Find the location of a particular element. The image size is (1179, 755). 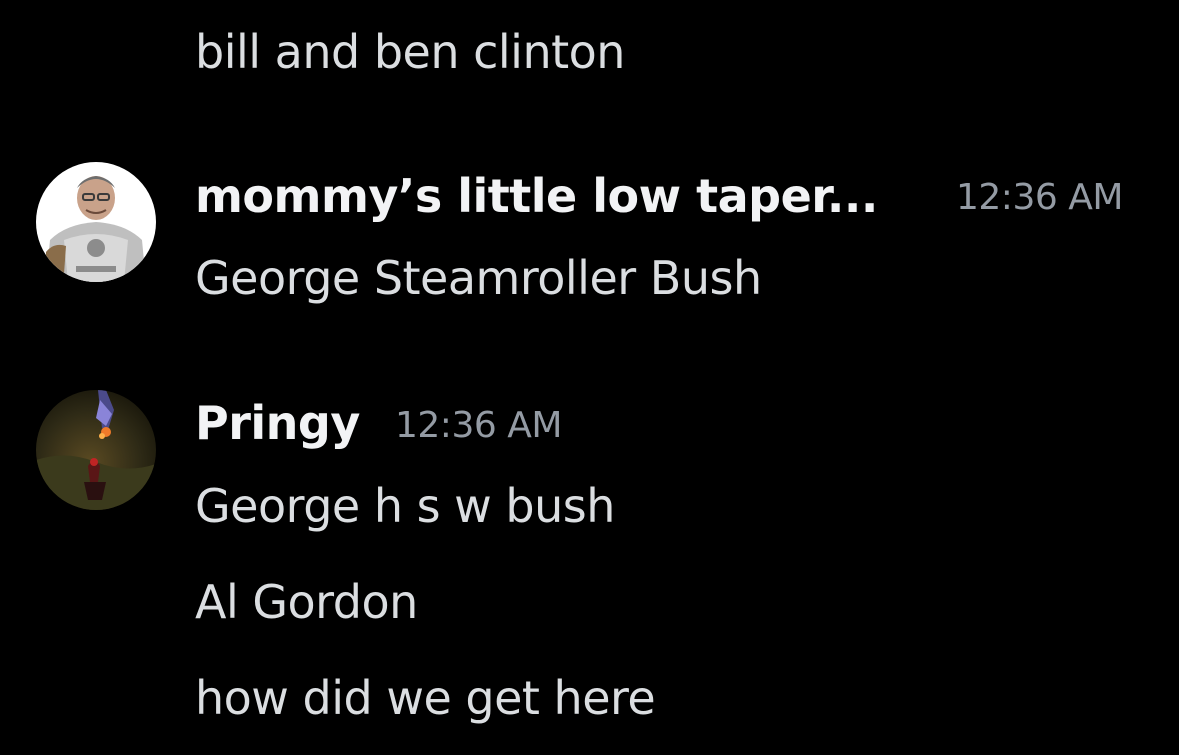

armored-character-avatar-icon is located at coordinates (96, 222).